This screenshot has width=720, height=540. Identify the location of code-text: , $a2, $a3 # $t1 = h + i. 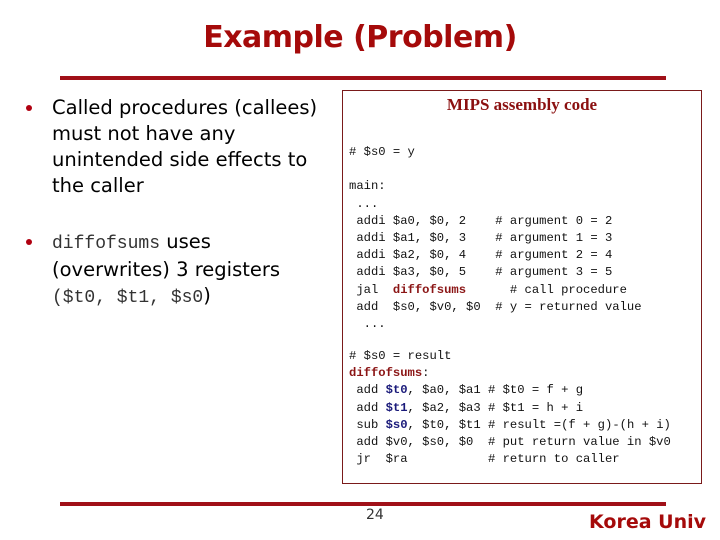
(495, 407).